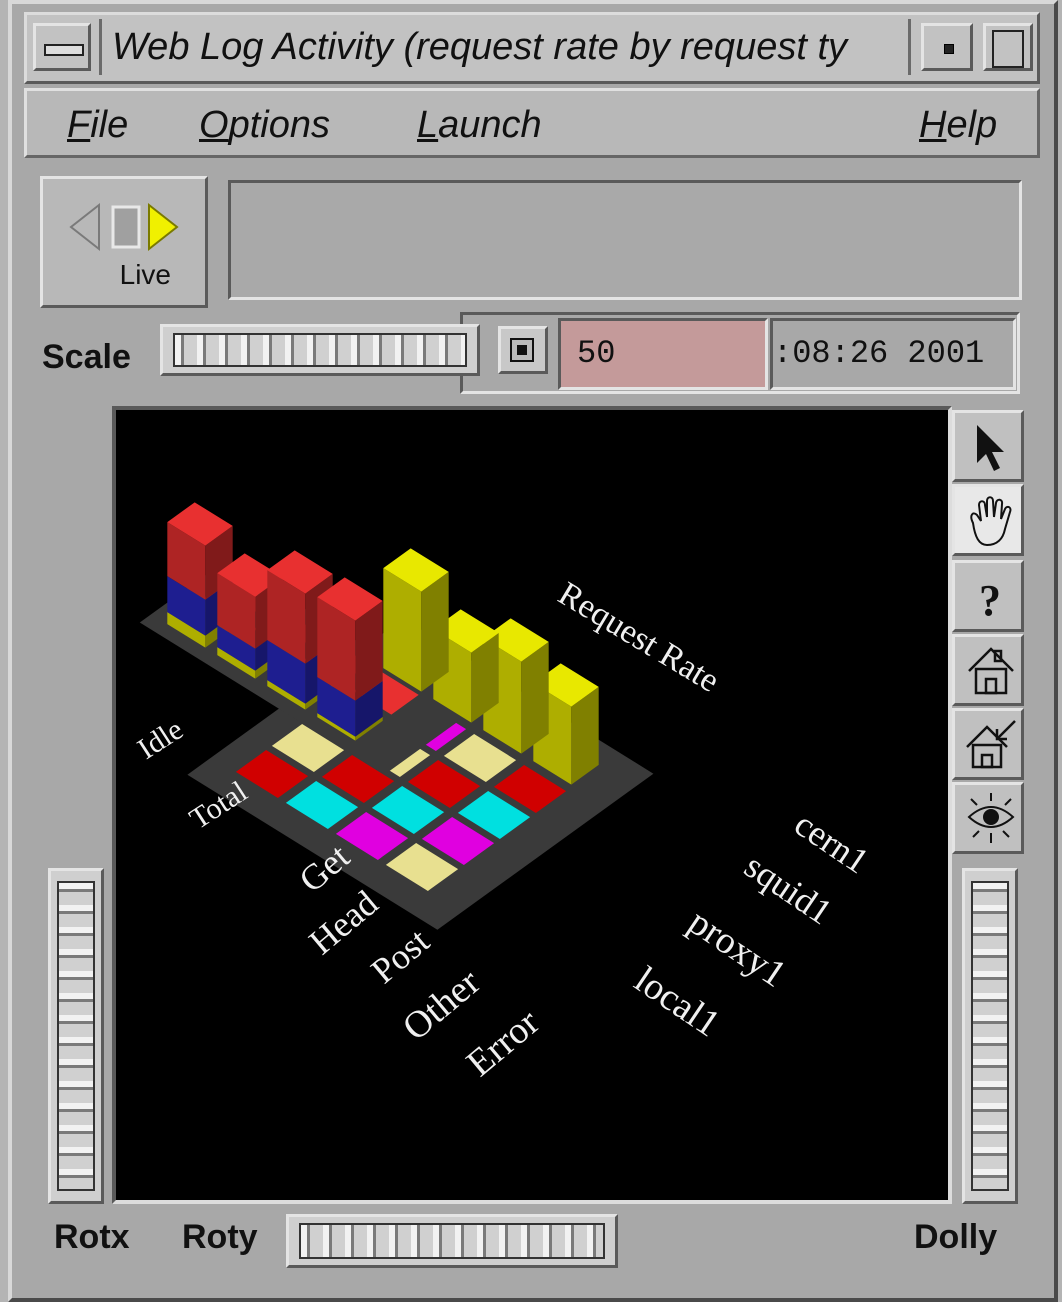  What do you see at coordinates (279, 125) in the screenshot?
I see `menu-options-label: ptions` at bounding box center [279, 125].